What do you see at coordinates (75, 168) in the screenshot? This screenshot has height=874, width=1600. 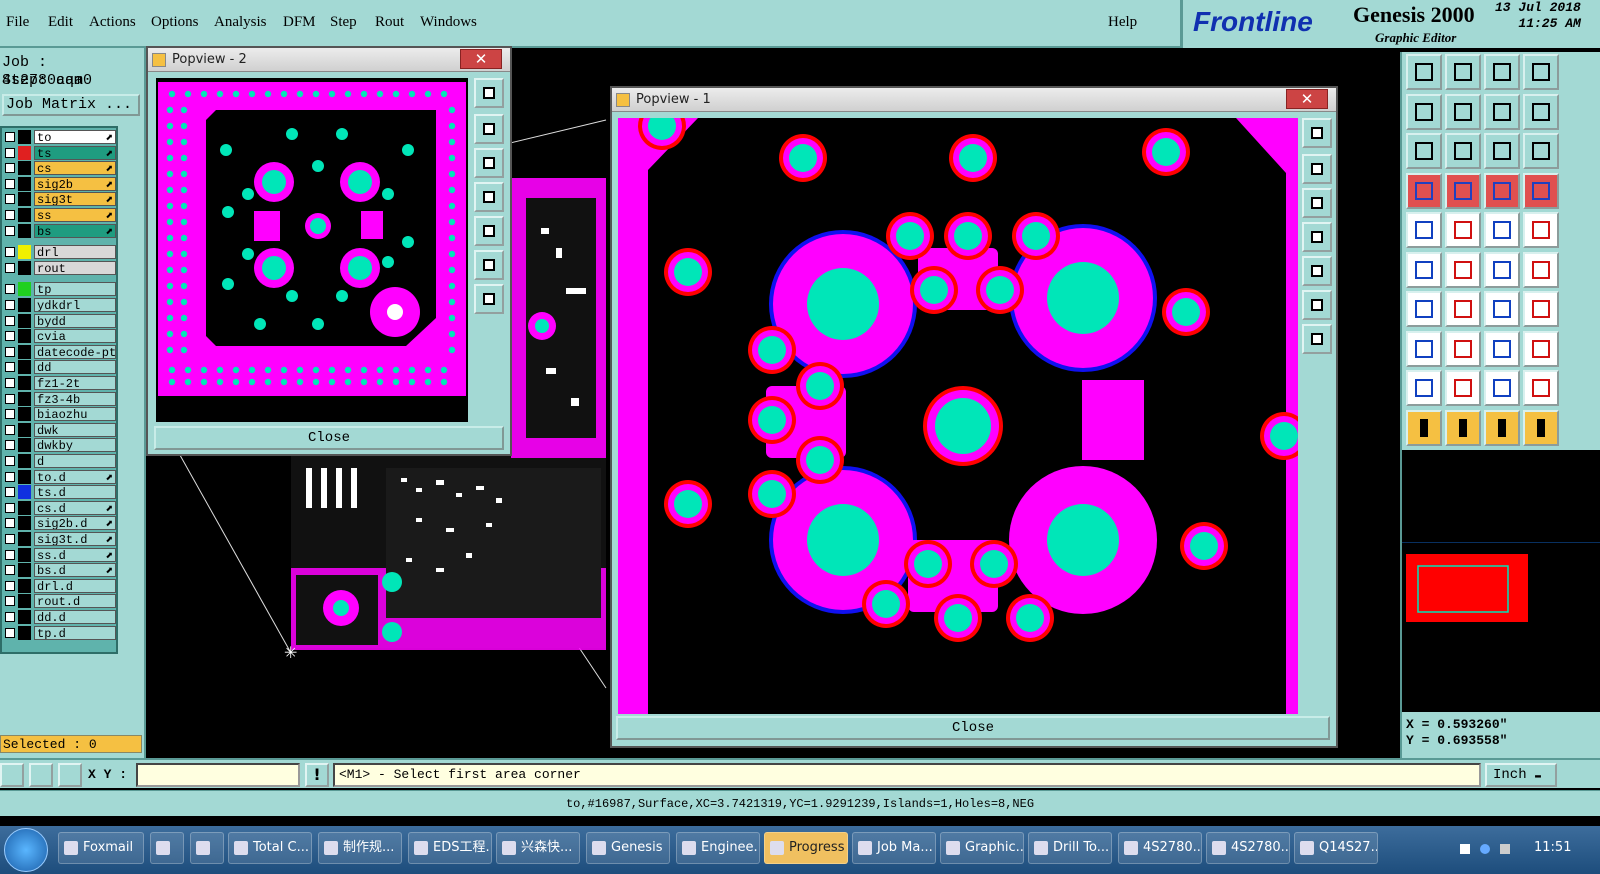 I see `layer-name: cs ⬈` at bounding box center [75, 168].